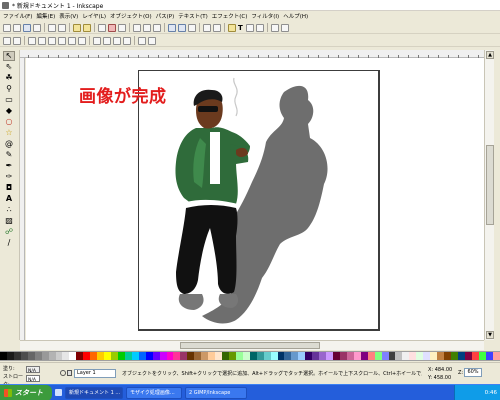  What do you see at coordinates (230, 16) in the screenshot?
I see `menu-effects: エフェクト(C)` at bounding box center [230, 16].